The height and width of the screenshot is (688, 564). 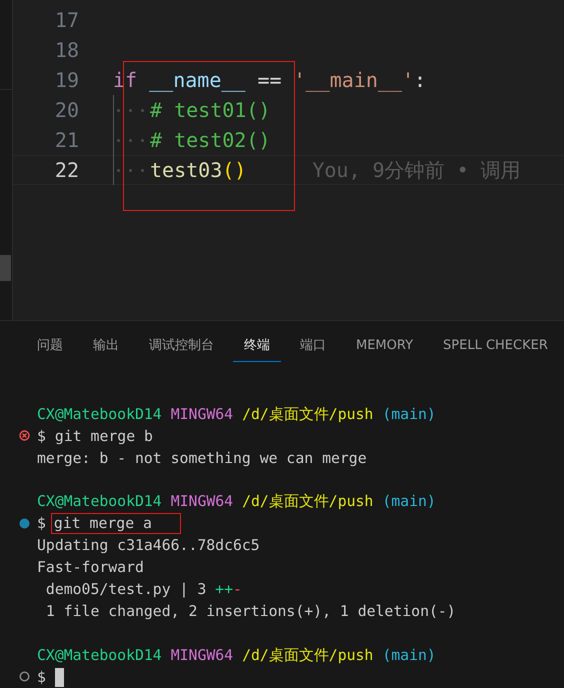 What do you see at coordinates (269, 80) in the screenshot?
I see `code-token: ==` at bounding box center [269, 80].